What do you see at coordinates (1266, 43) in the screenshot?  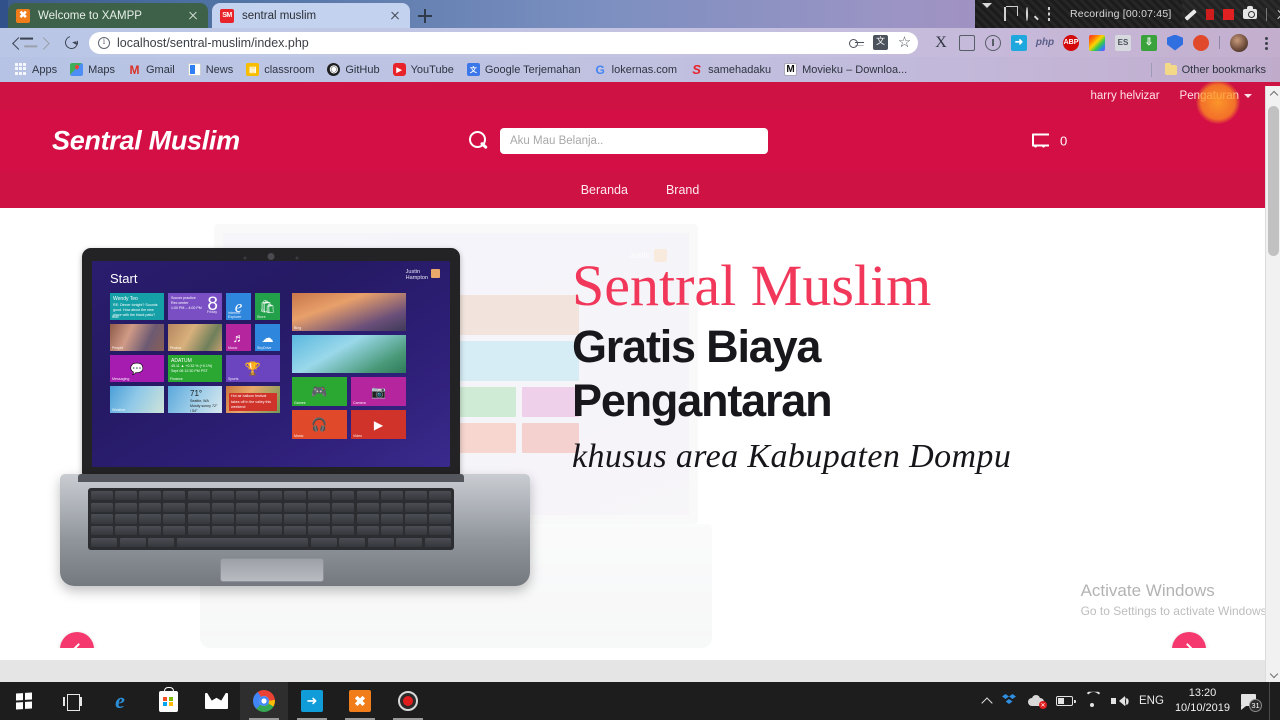 I see `chrome-menu-button` at bounding box center [1266, 43].